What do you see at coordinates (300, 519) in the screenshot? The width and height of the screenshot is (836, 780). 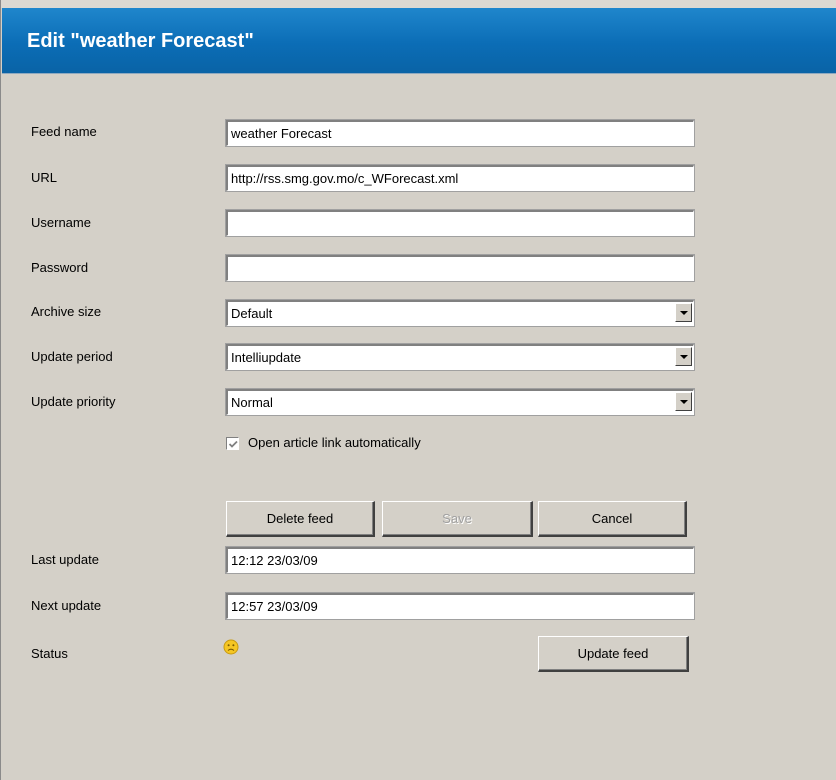 I see `delete-feed-button: Delete feed` at bounding box center [300, 519].